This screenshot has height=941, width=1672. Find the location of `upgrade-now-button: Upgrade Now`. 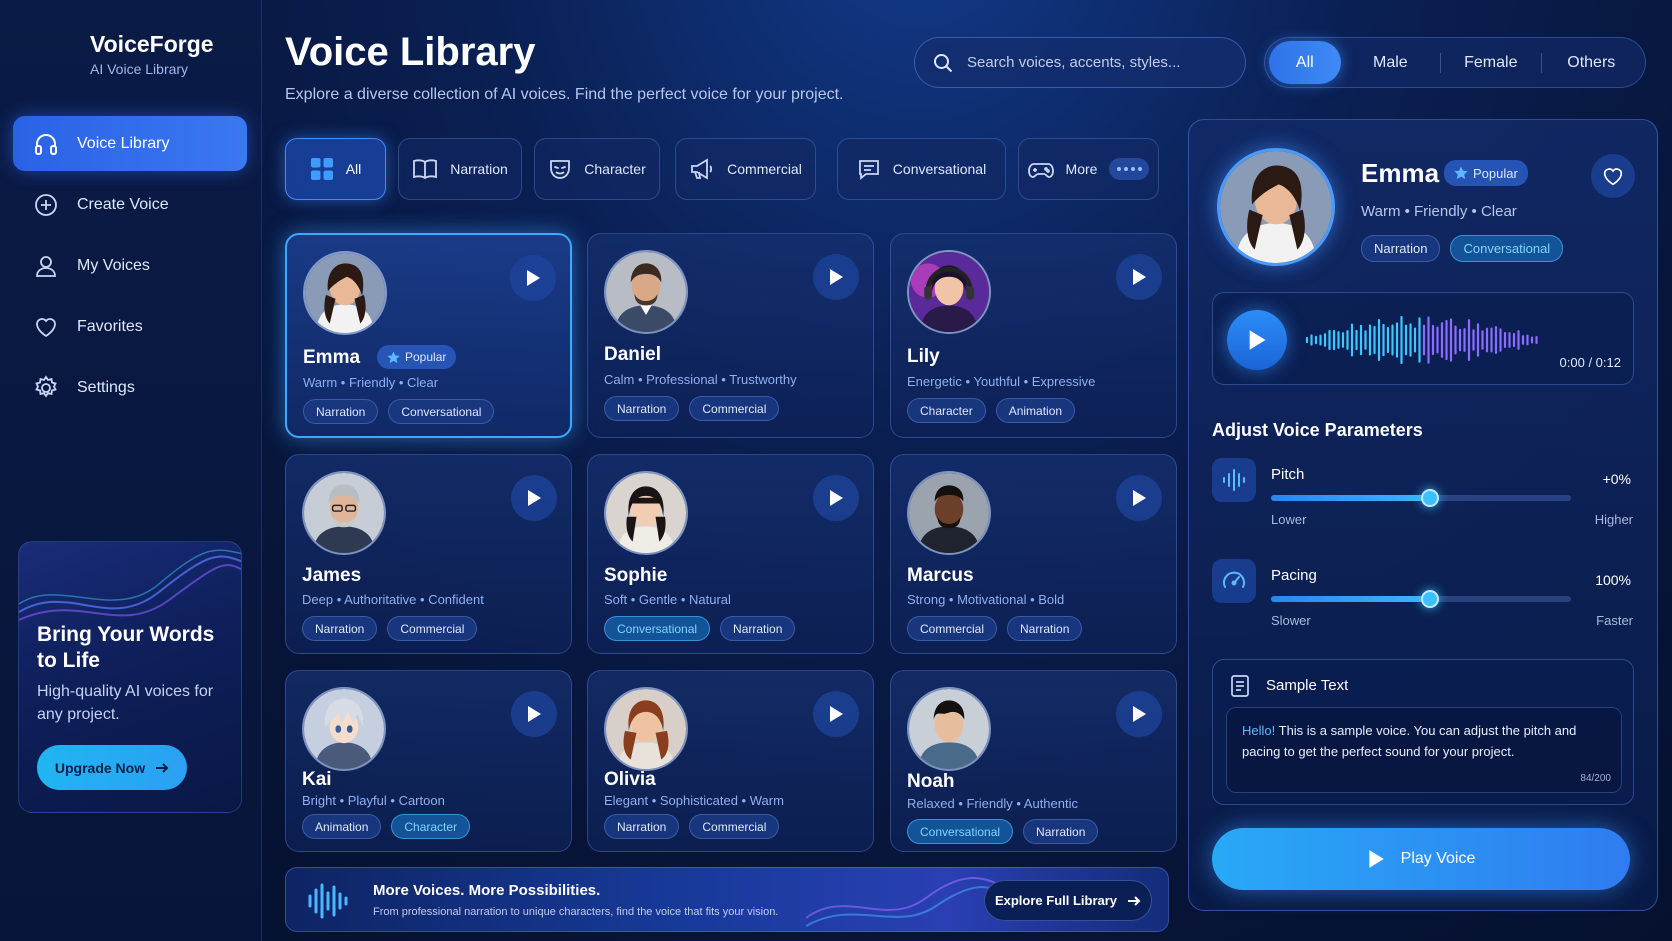

upgrade-now-button: Upgrade Now is located at coordinates (112, 767).